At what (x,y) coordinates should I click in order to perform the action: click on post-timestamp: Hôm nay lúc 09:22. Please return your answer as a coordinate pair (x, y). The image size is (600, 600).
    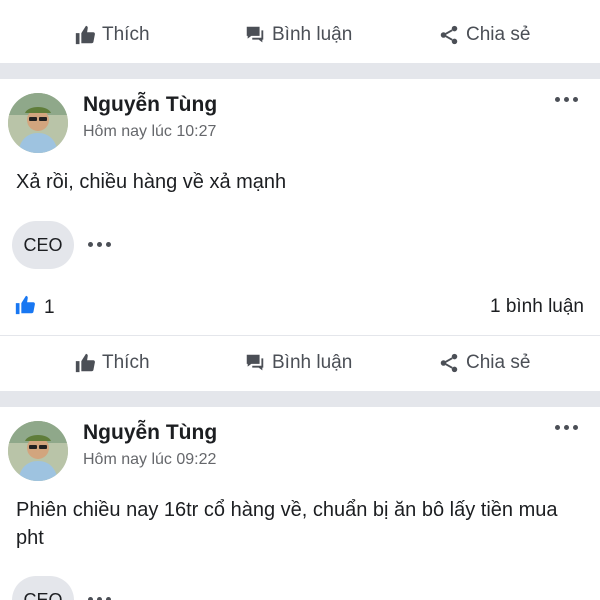
    Looking at the image, I should click on (149, 460).